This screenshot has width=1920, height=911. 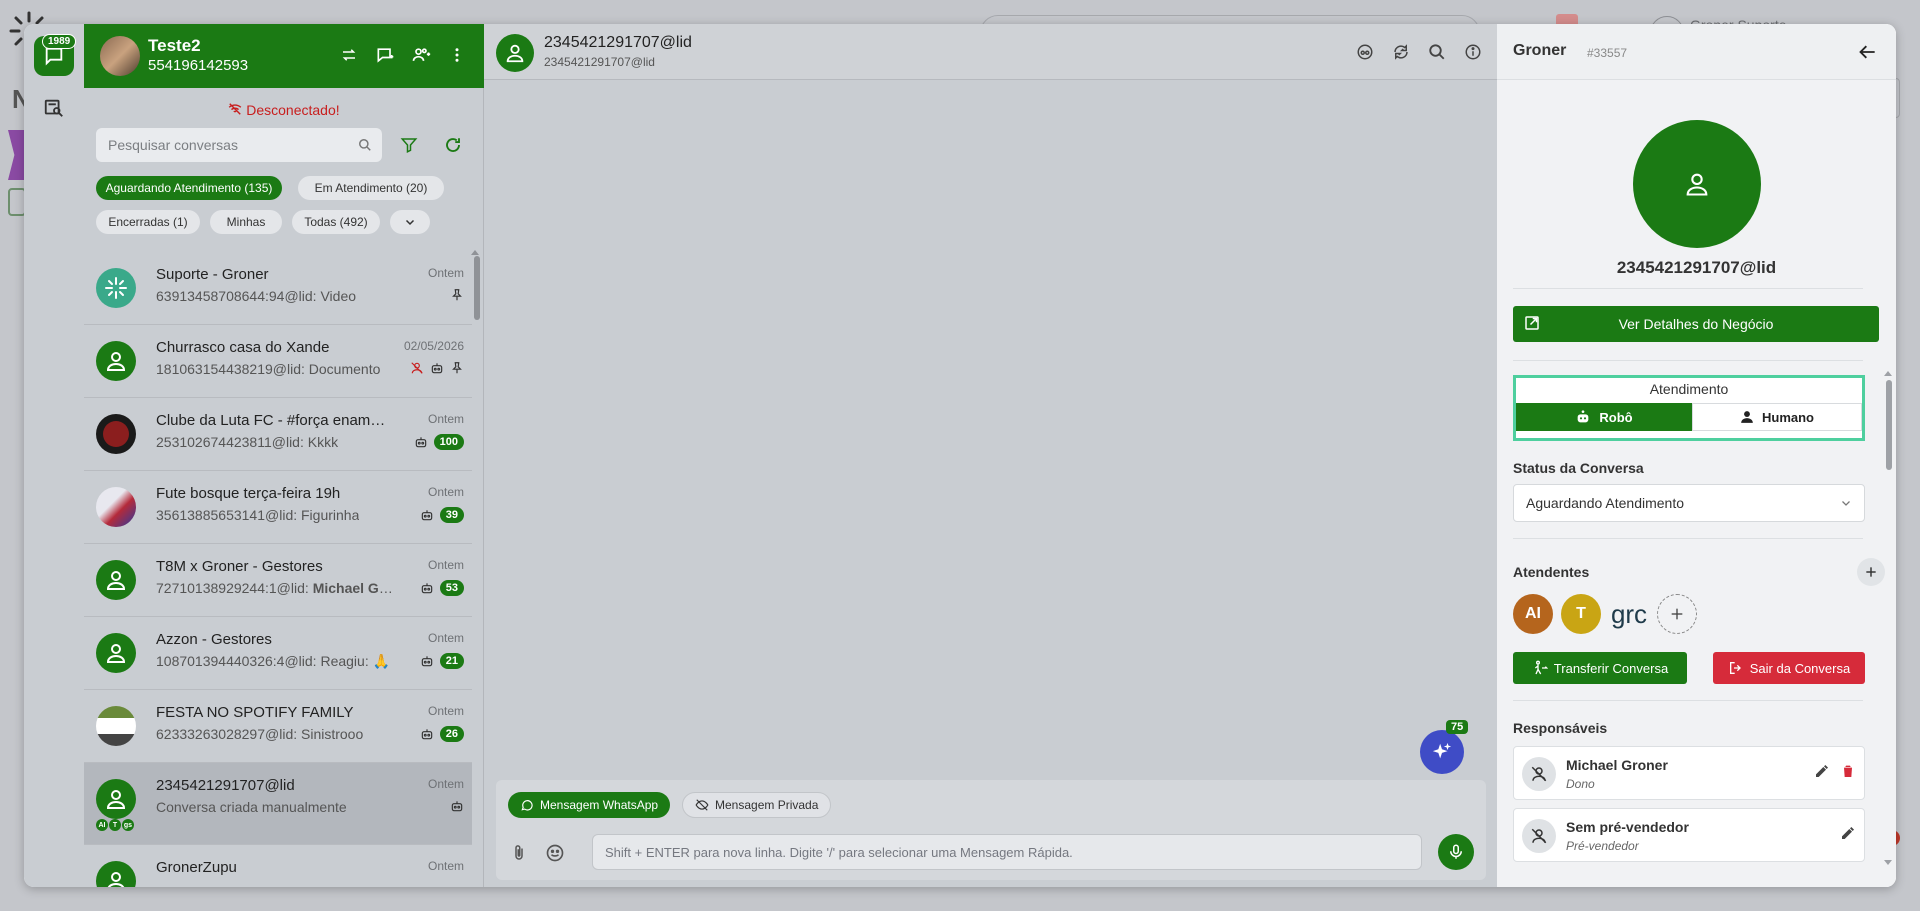 What do you see at coordinates (519, 853) in the screenshot?
I see `attach-button` at bounding box center [519, 853].